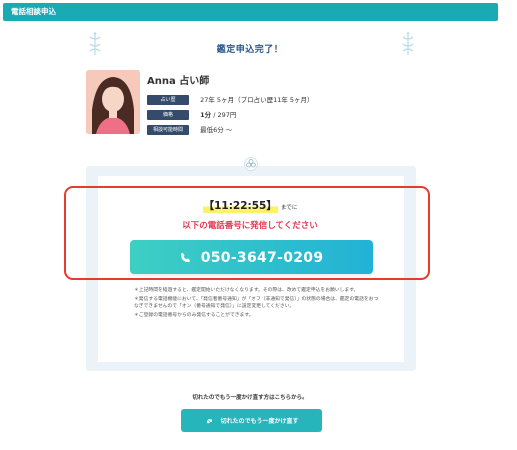 The height and width of the screenshot is (450, 517). What do you see at coordinates (208, 421) in the screenshot?
I see `reconnect-icon` at bounding box center [208, 421].